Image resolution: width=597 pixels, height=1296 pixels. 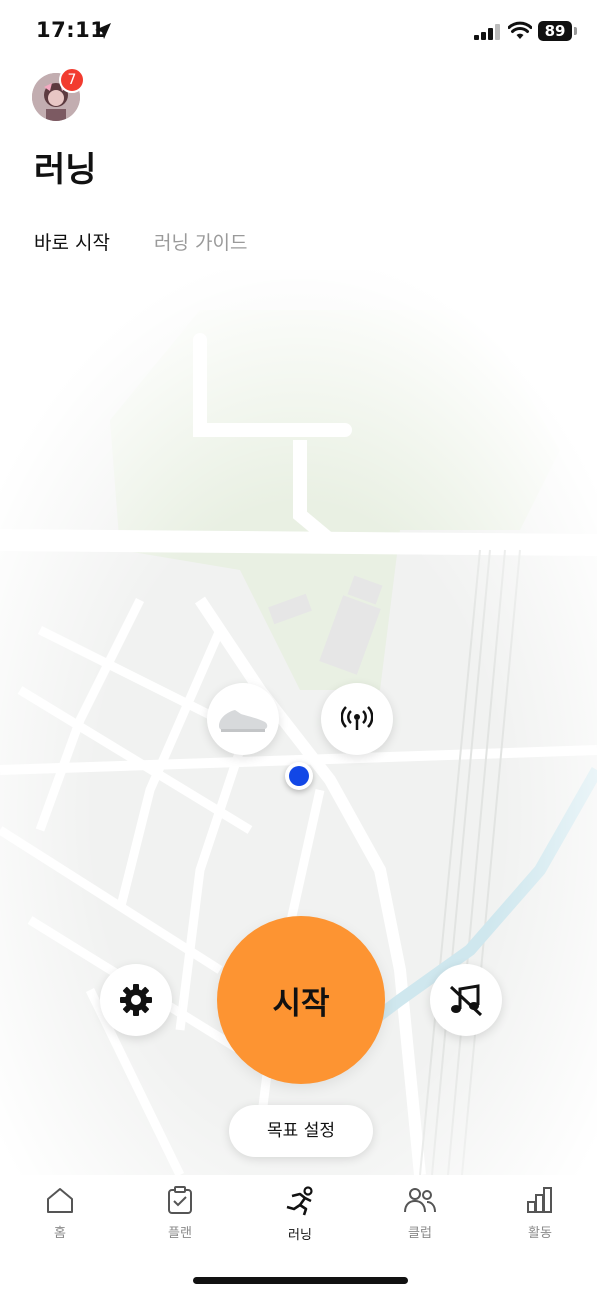 I want to click on music-off-icon, so click(x=466, y=1000).